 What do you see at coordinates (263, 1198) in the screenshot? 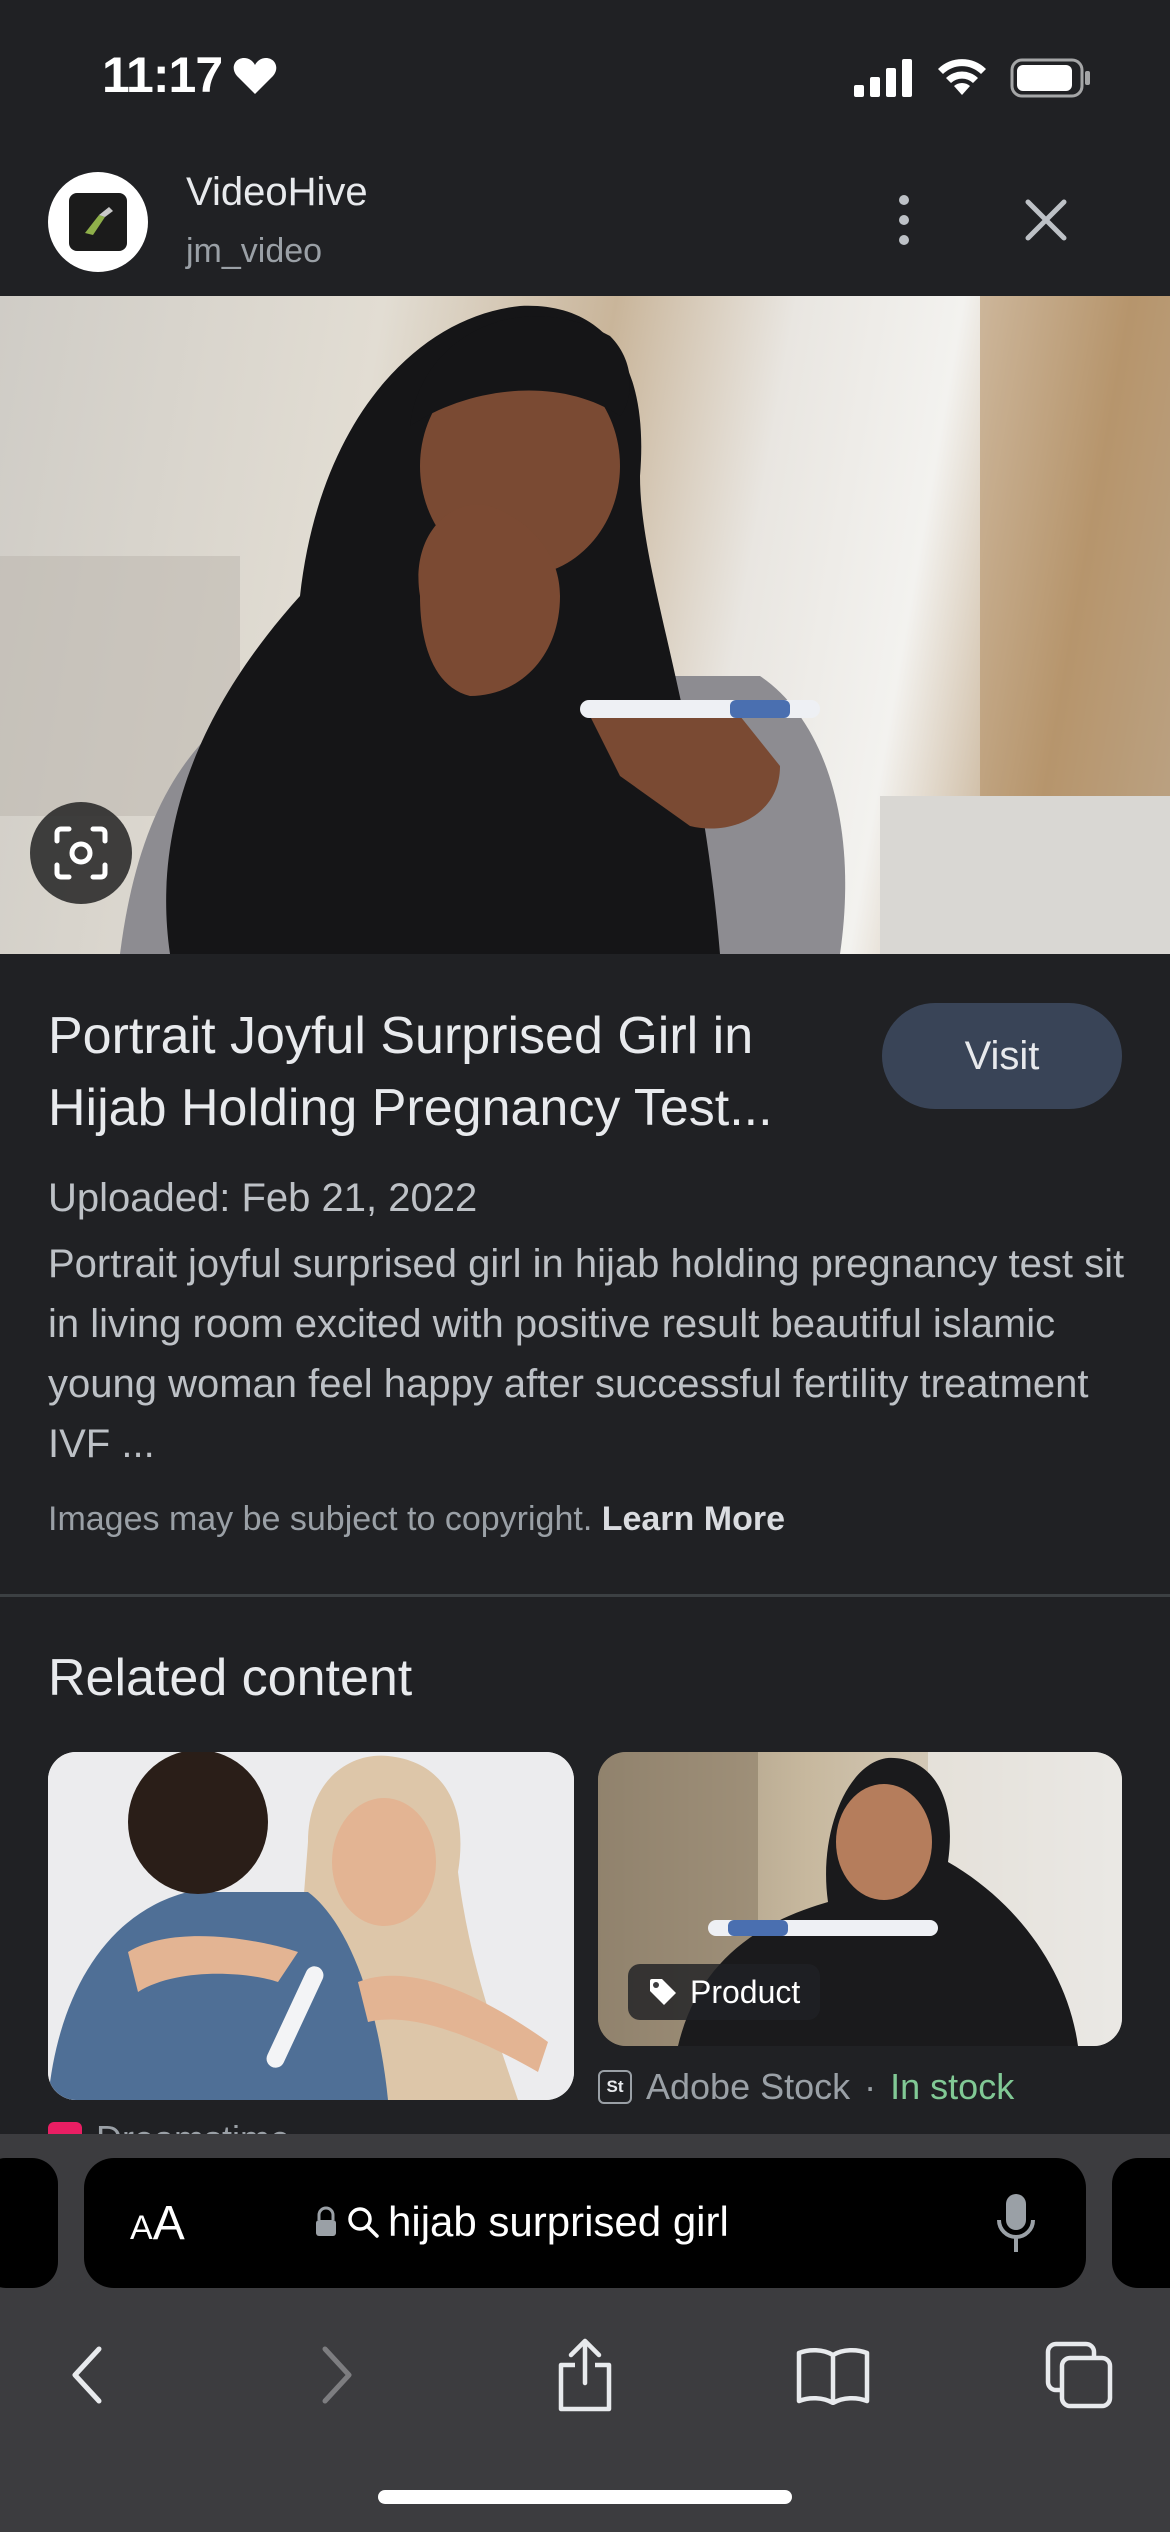
I see `upload-date: Uploaded: Feb 21, 2022` at bounding box center [263, 1198].